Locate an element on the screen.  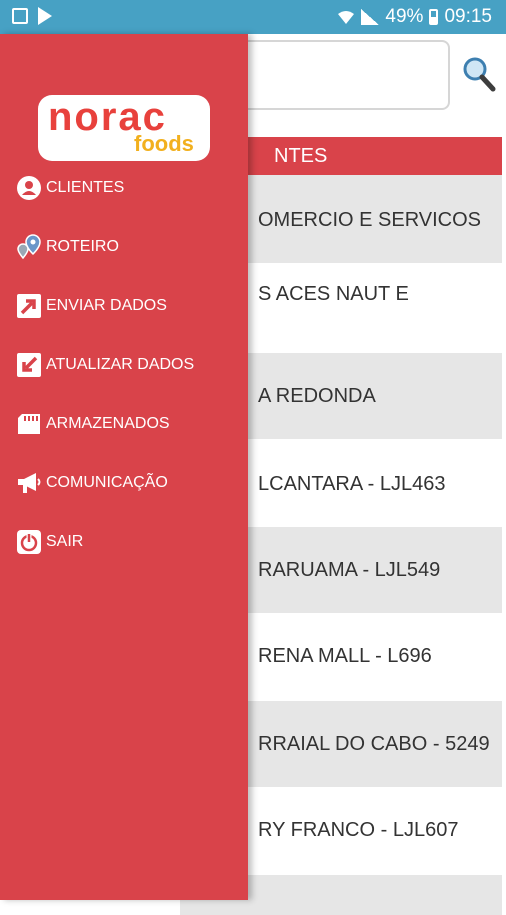
search-icon is located at coordinates (479, 74).